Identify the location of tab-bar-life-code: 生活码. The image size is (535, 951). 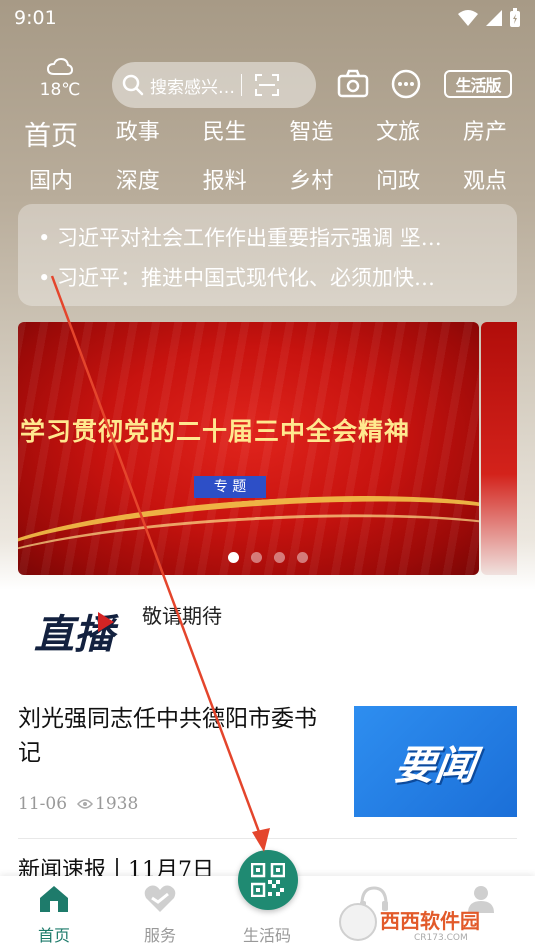
(267, 932).